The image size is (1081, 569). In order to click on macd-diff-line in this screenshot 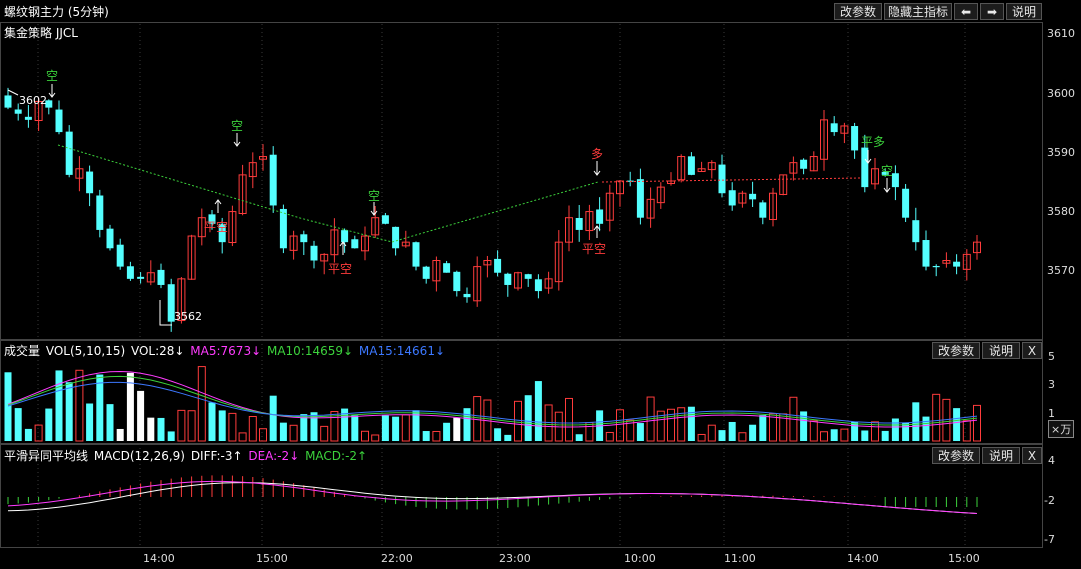, I will do `click(492, 498)`.